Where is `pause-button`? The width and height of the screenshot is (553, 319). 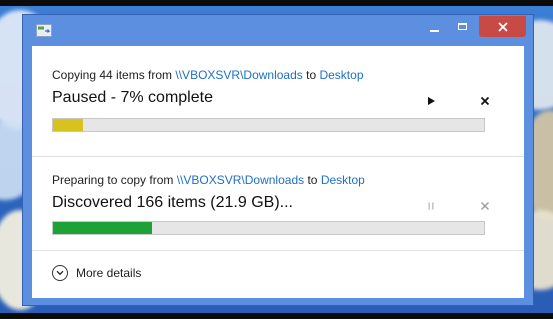
pause-button is located at coordinates (431, 206).